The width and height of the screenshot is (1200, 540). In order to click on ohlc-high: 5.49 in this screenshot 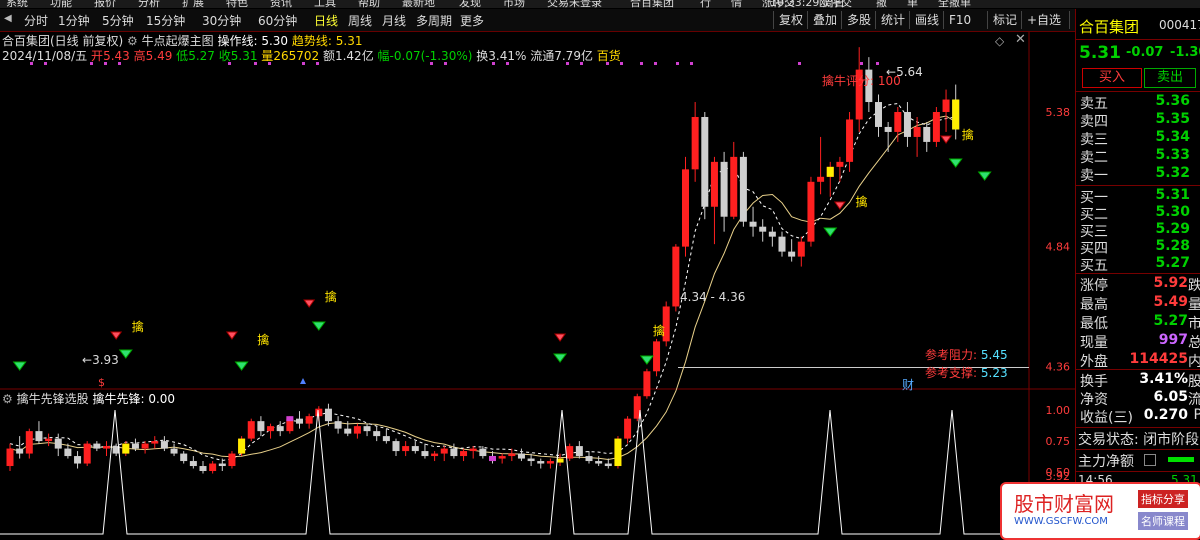, I will do `click(159, 56)`.